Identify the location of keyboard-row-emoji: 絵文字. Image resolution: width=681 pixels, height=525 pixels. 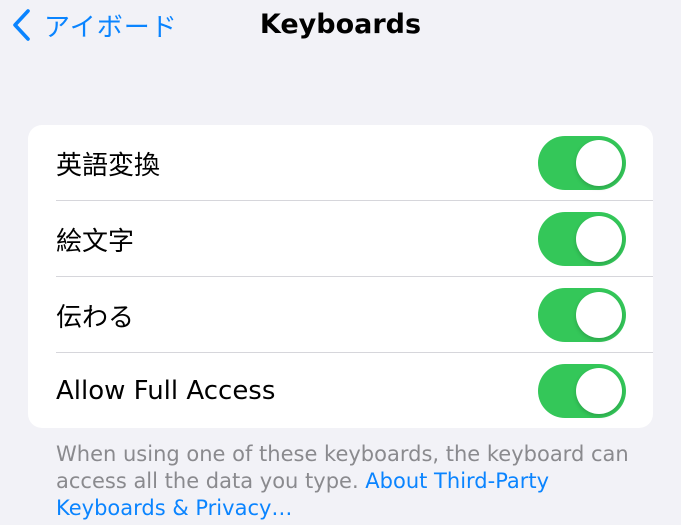
(340, 239).